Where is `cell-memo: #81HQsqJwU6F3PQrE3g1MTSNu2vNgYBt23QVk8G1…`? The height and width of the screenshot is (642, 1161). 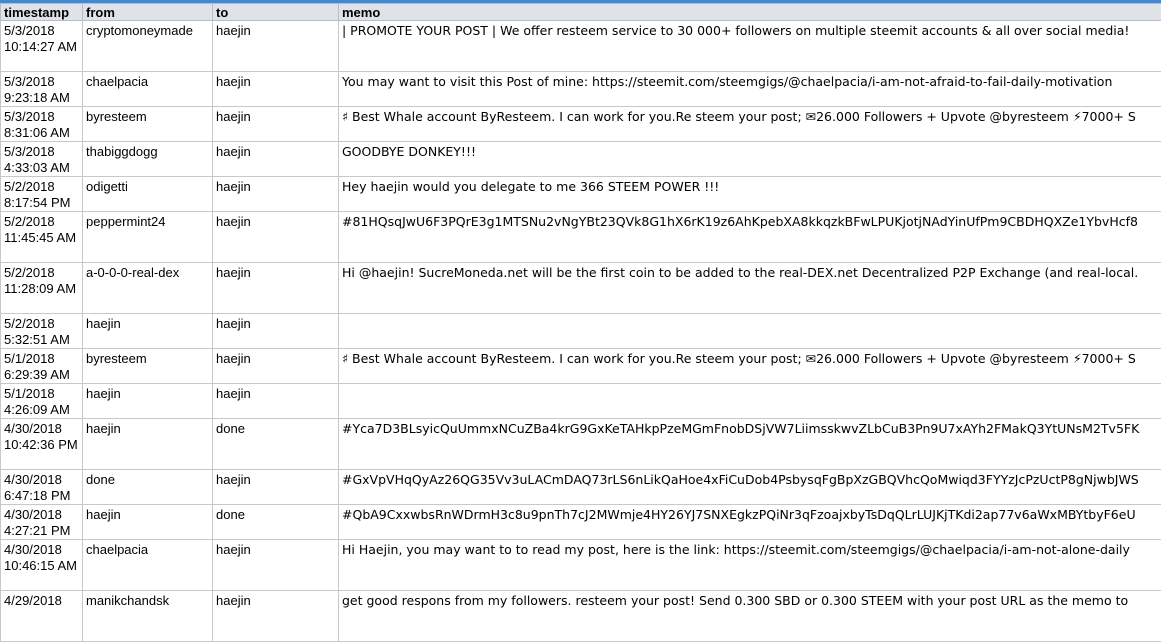 cell-memo: #81HQsqJwU6F3PQrE3g1MTSNu2vNgYBt23QVk8G1… is located at coordinates (750, 237).